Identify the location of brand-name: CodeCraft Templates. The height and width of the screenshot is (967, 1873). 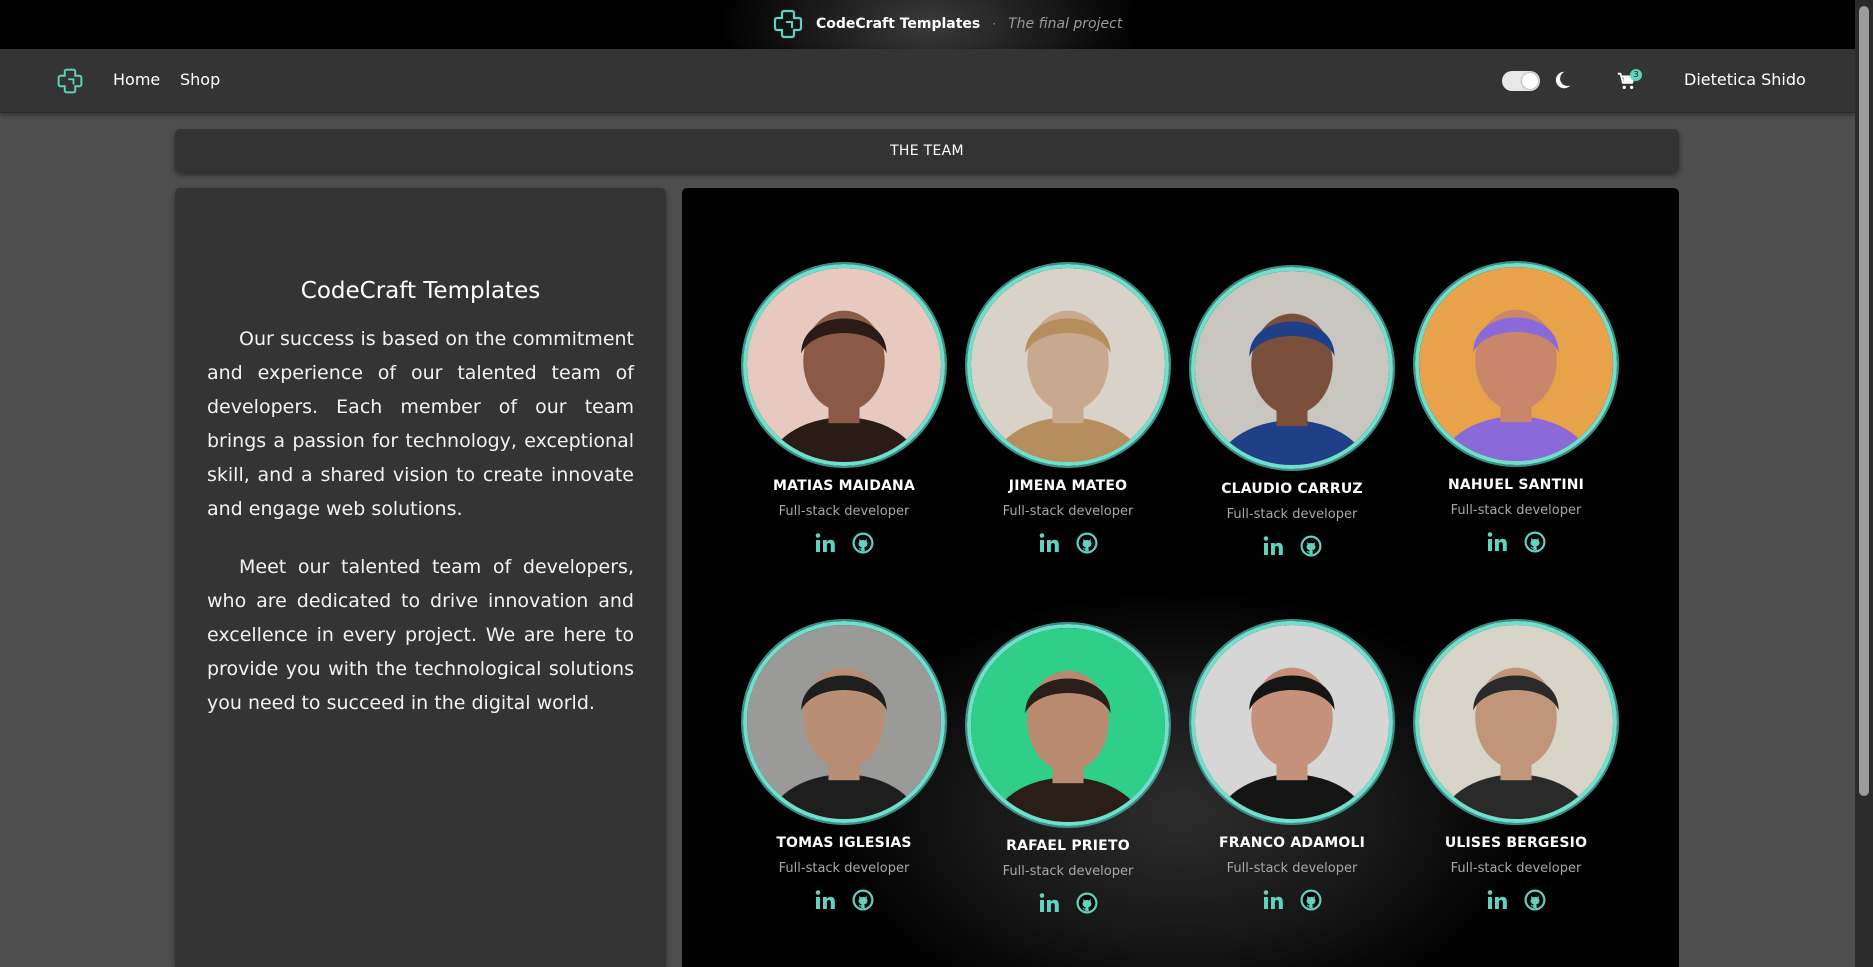
(898, 24).